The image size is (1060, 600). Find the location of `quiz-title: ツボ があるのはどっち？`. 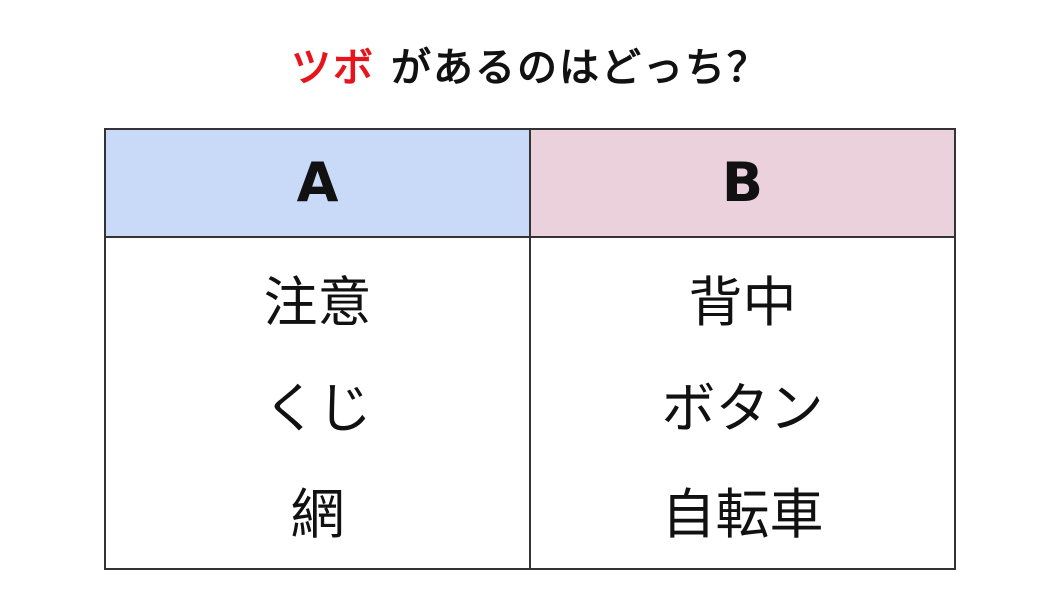

quiz-title: ツボ があるのはどっち？ is located at coordinates (530, 68).